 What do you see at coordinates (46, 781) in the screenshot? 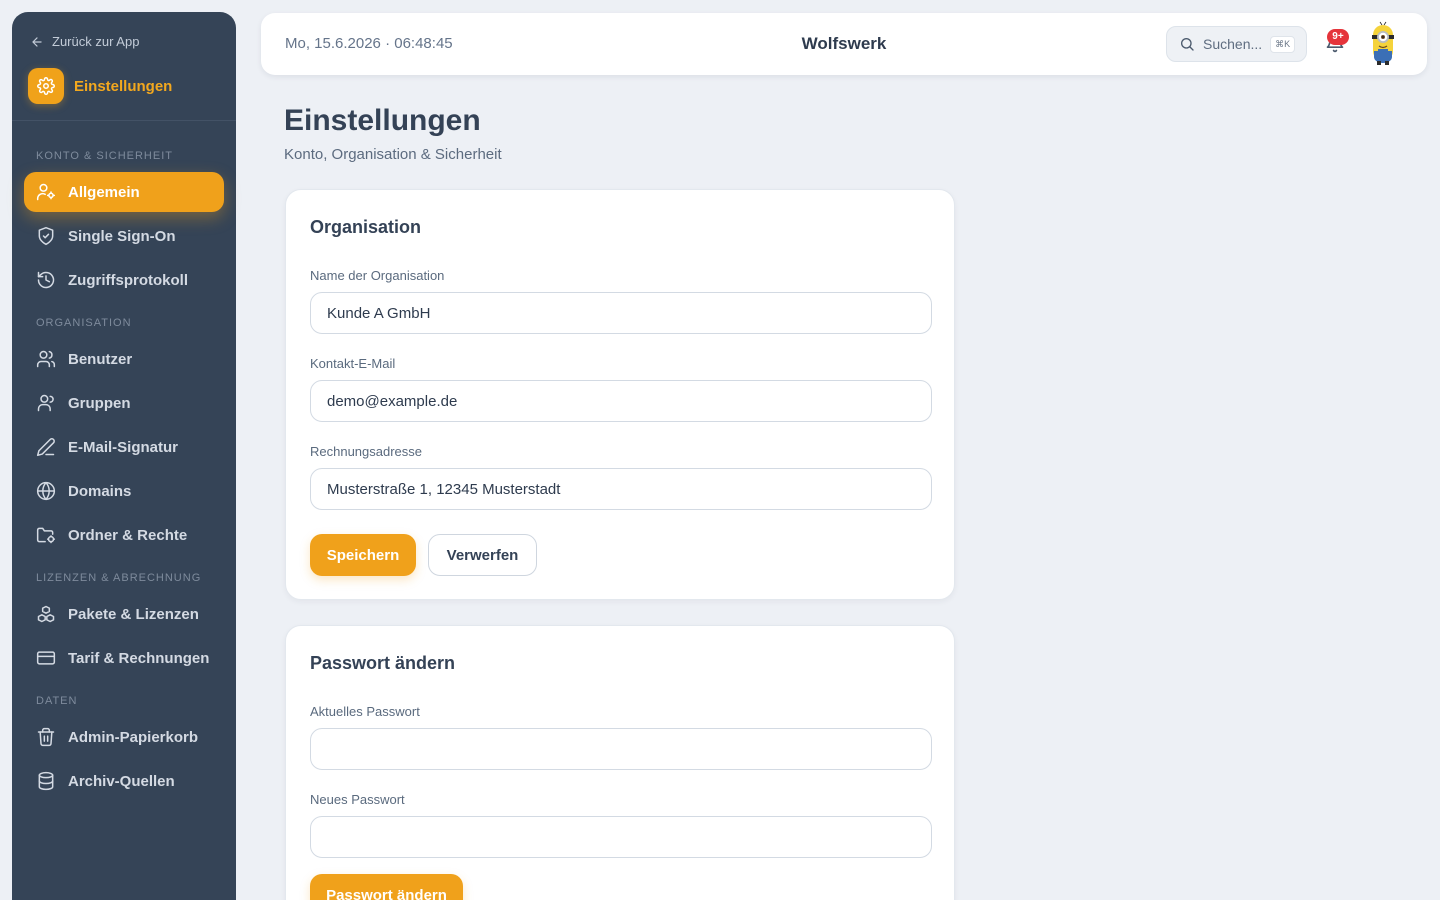
I see `database-icon` at bounding box center [46, 781].